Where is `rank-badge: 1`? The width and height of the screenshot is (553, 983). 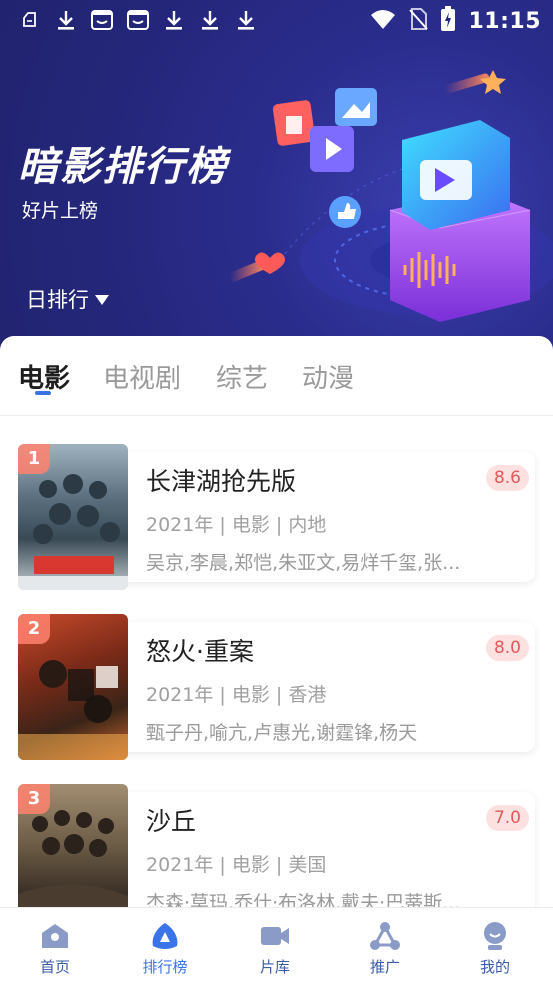
rank-badge: 1 is located at coordinates (34, 459).